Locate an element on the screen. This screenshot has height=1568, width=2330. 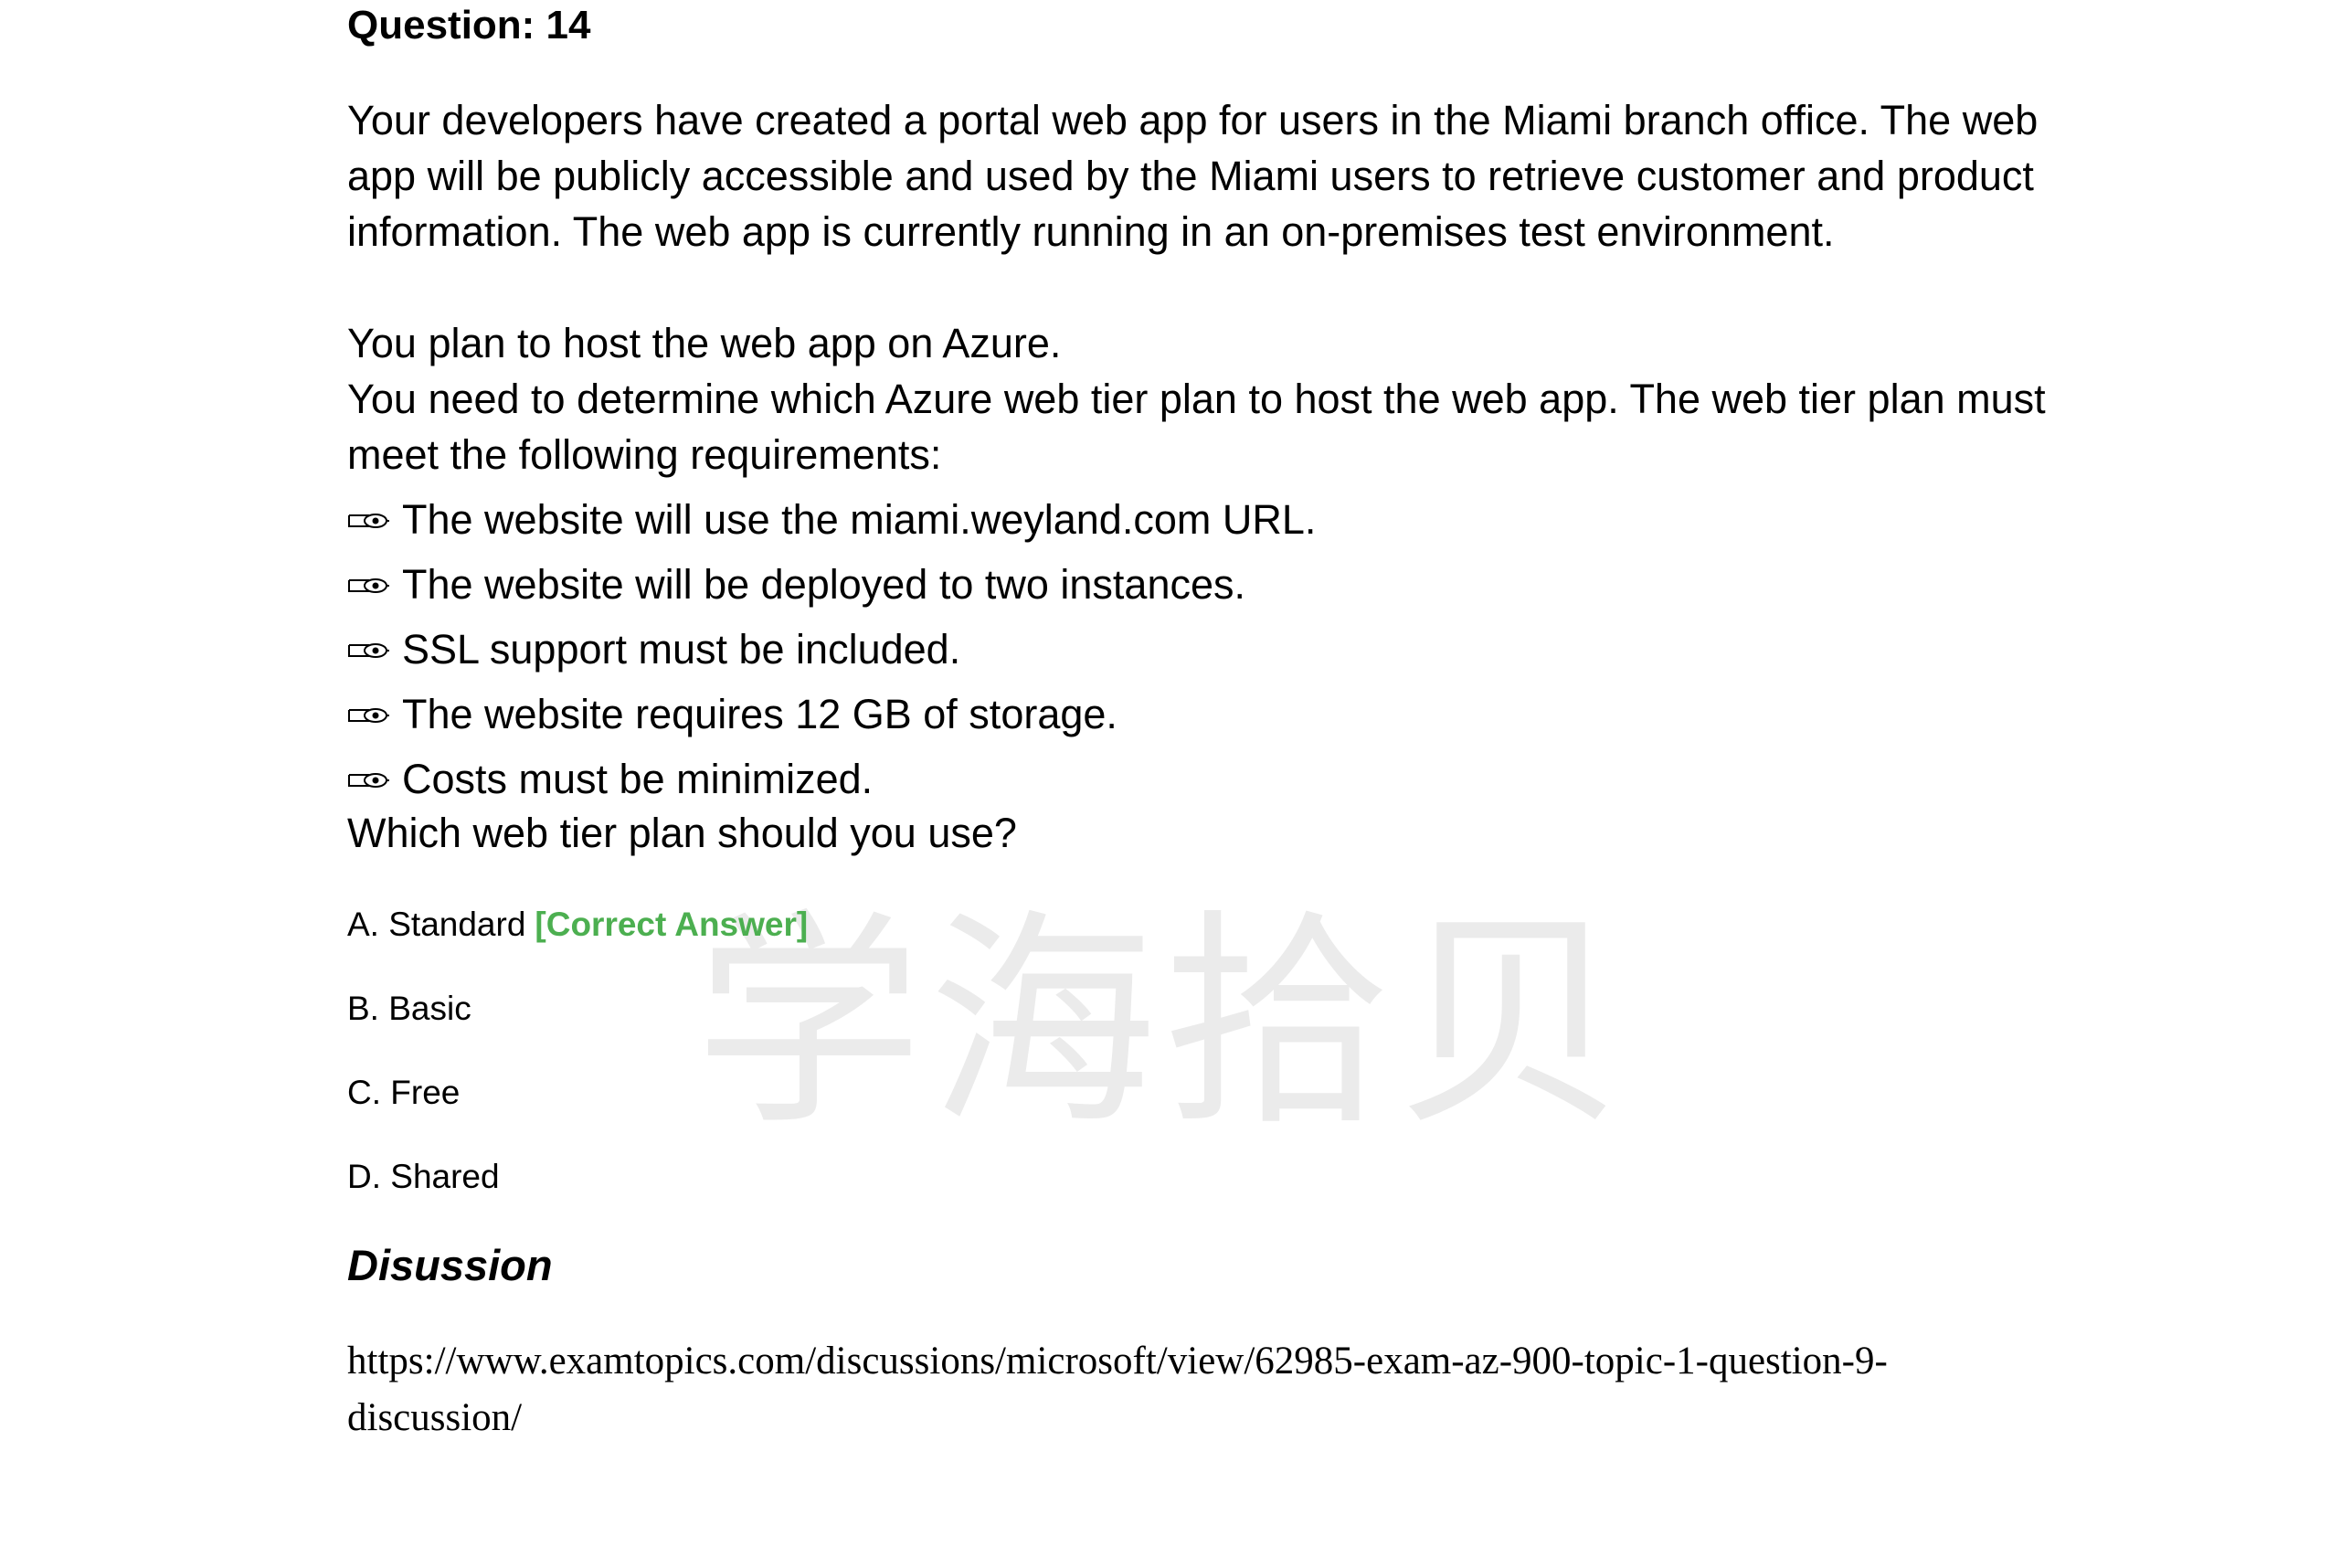
requirement-text: The website requires 12 GB of storage. is located at coordinates (759, 713).